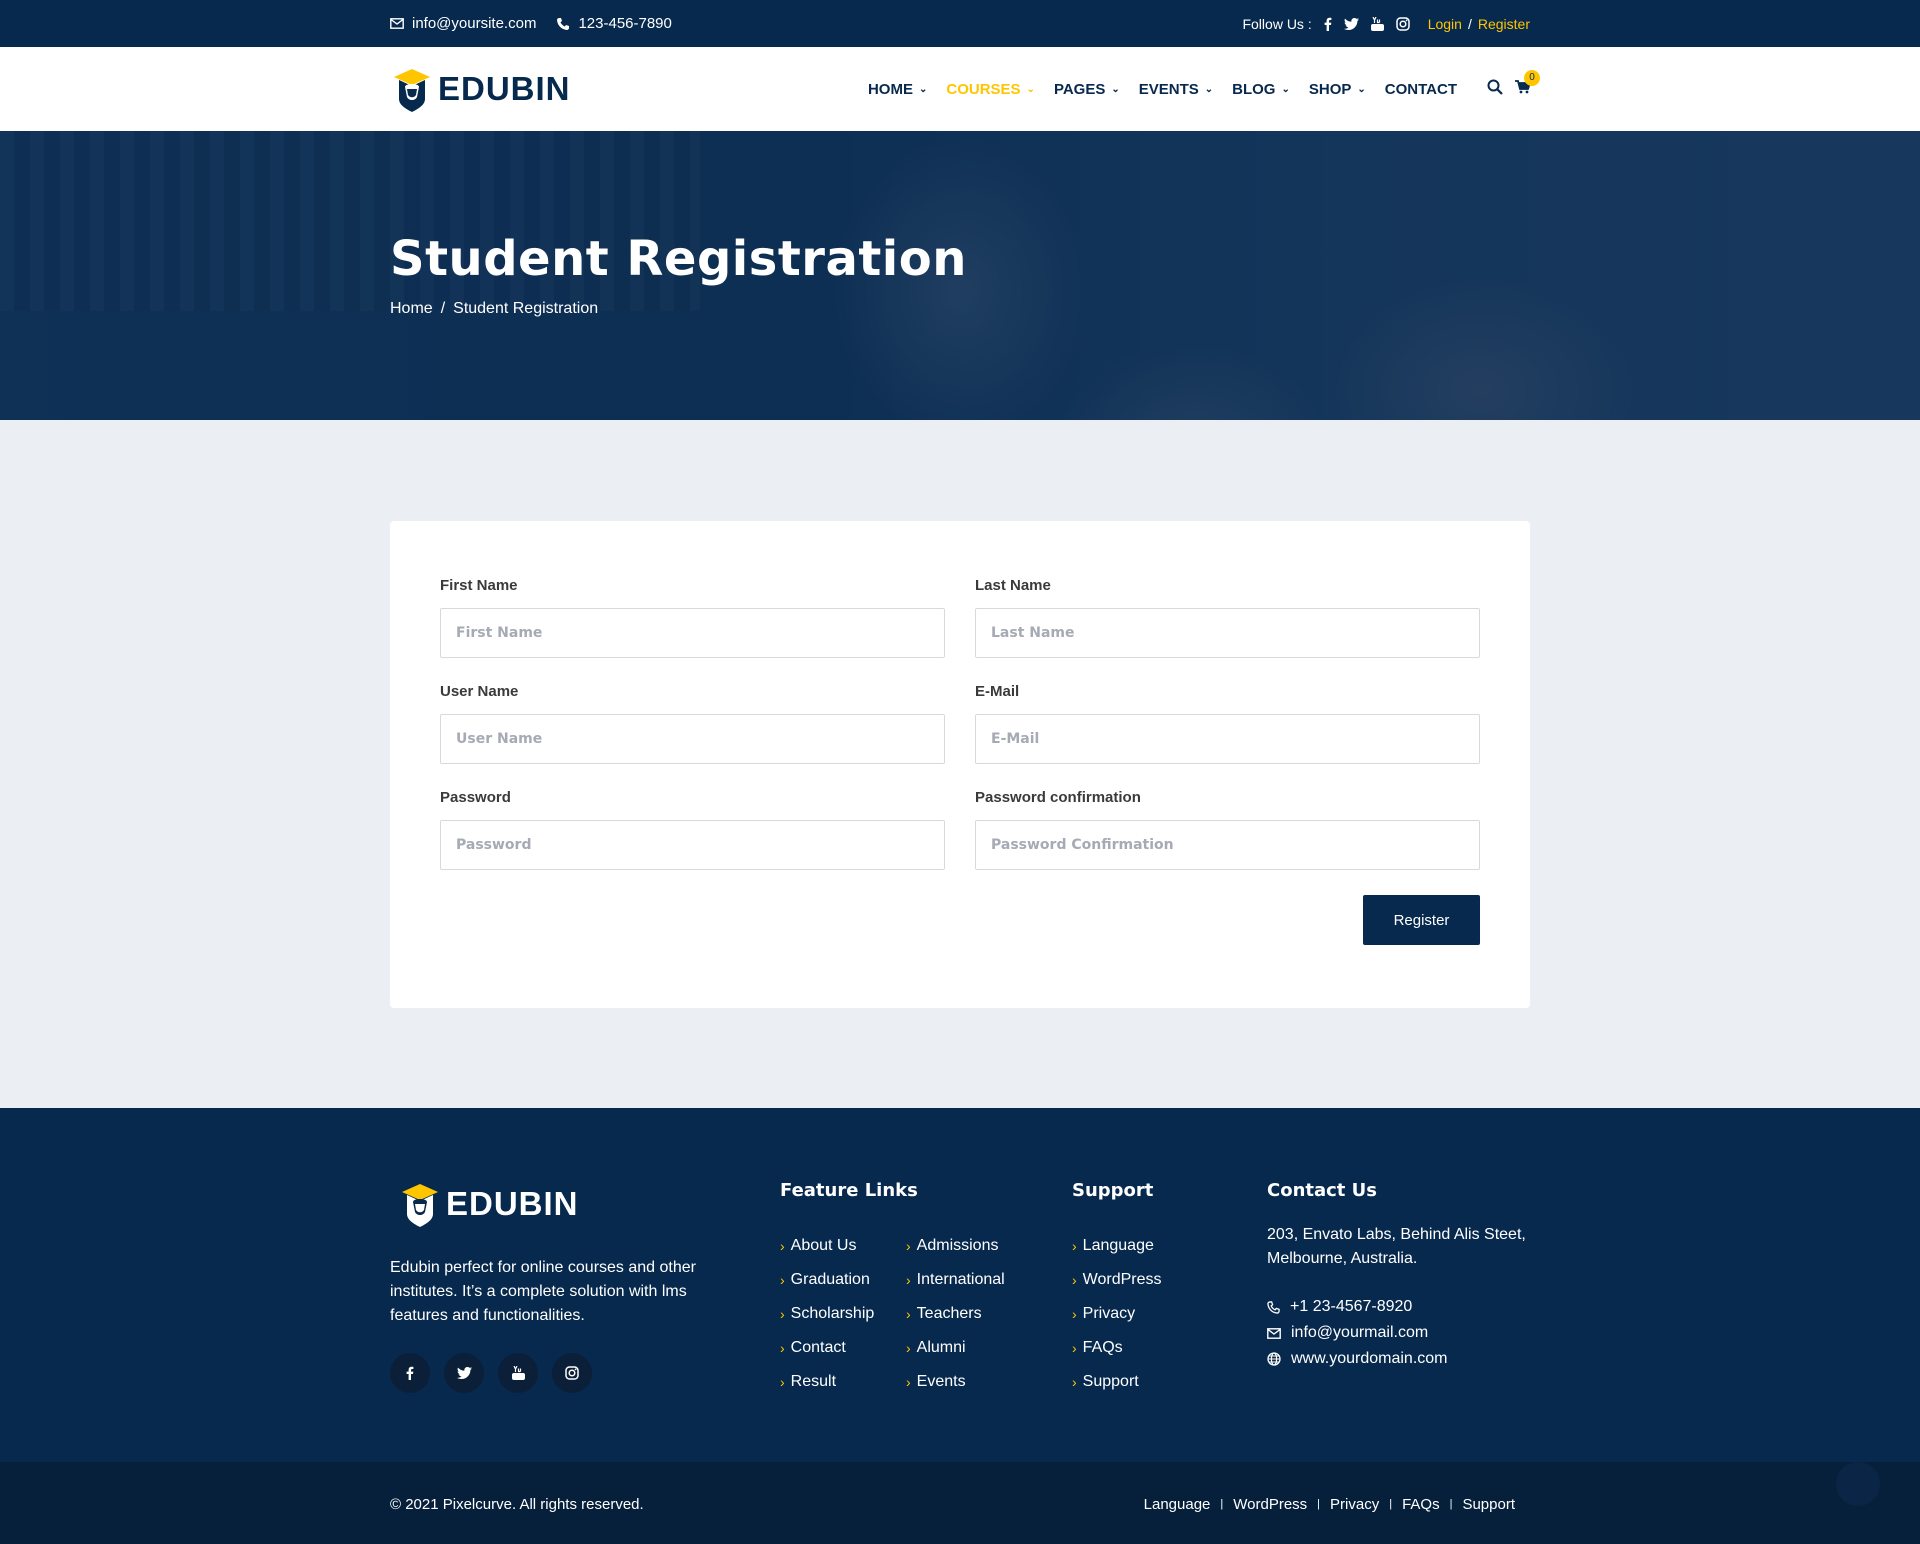  Describe the element at coordinates (830, 1279) in the screenshot. I see `footer-link-label: Graduation` at that location.